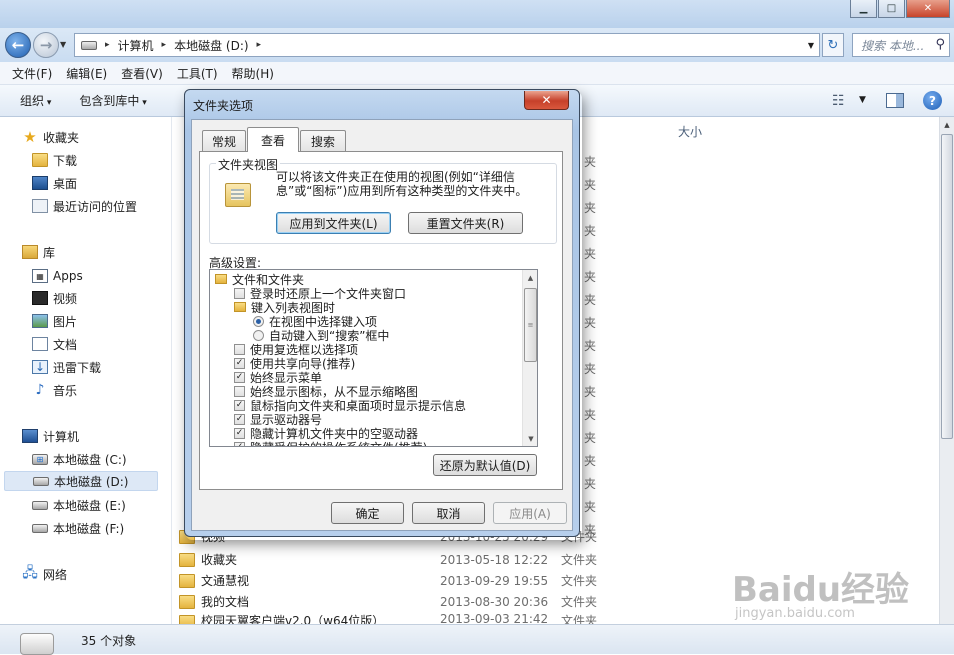  What do you see at coordinates (947, 286) in the screenshot?
I see `scroll-thumb` at bounding box center [947, 286].